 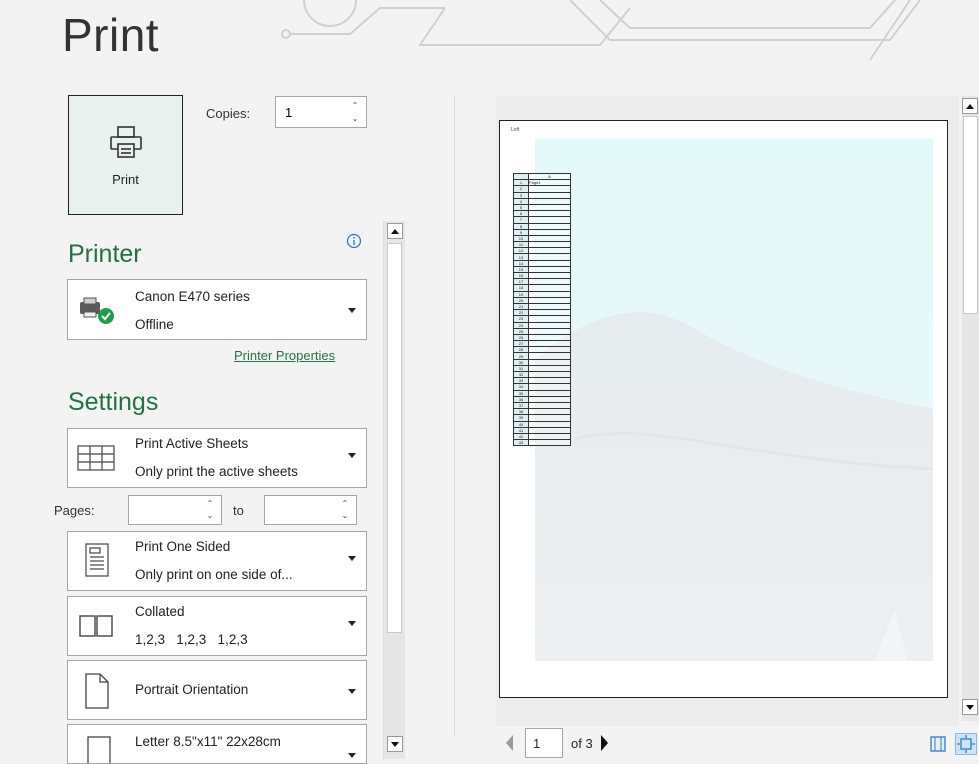 I want to click on print-sheets-label: Print Active Sheets, so click(x=192, y=443).